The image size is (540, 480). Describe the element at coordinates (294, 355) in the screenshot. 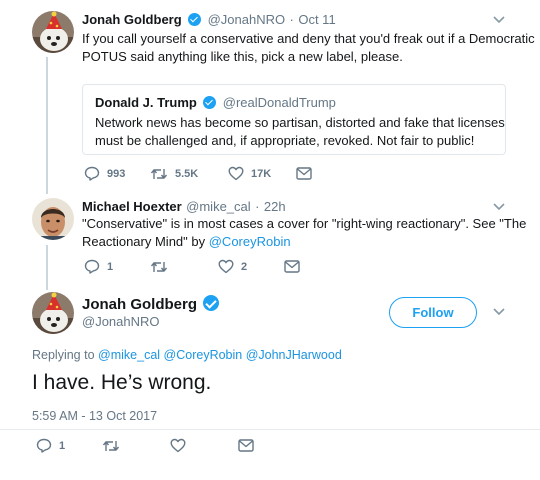

I see `reply-mention-link: @JohnJHarwood` at that location.